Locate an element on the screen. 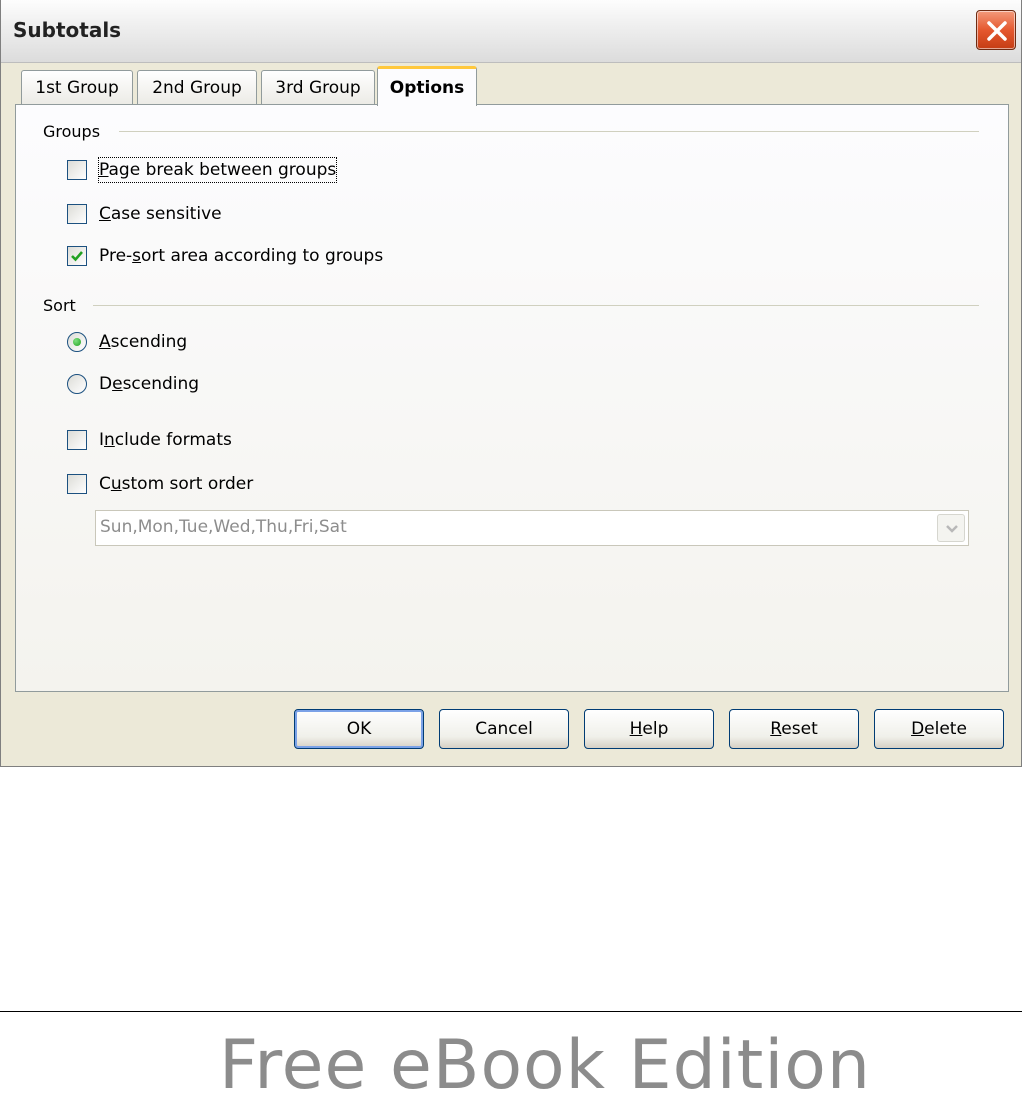  sort-heading: Sort is located at coordinates (59, 305).